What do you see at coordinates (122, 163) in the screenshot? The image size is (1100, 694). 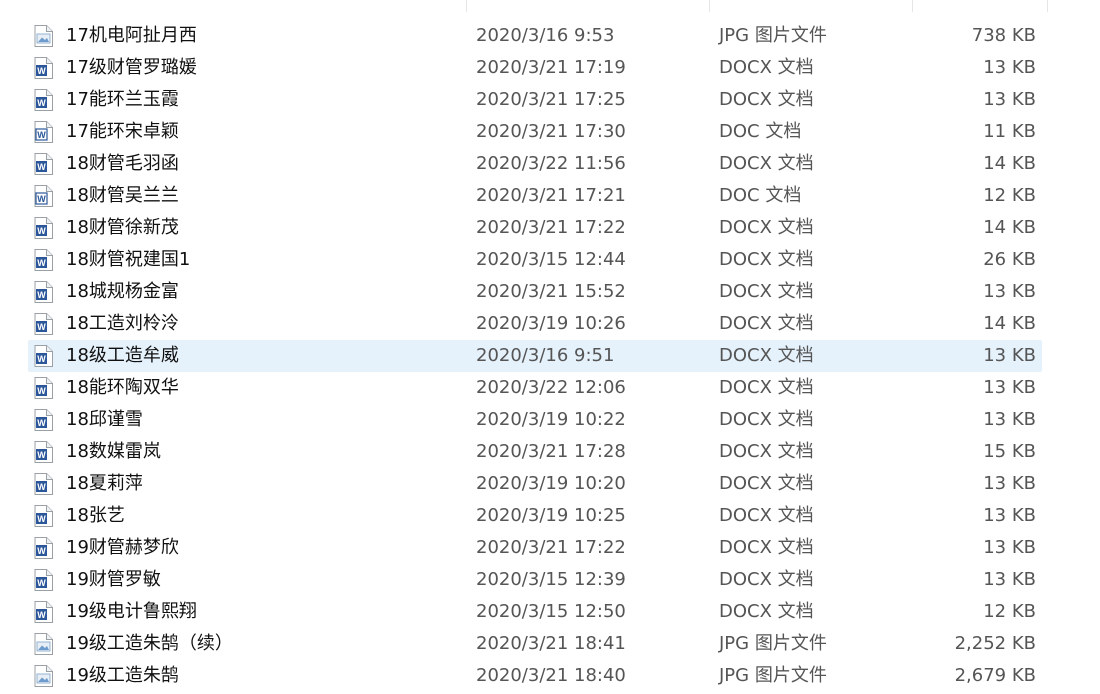 I see `file-name: 18财管毛羽函` at bounding box center [122, 163].